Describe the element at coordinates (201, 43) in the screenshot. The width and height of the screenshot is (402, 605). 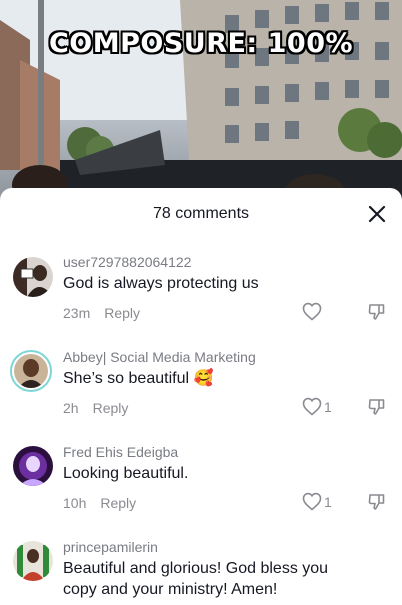
I see `video-caption-overlay: COMPOSURE: 100%` at that location.